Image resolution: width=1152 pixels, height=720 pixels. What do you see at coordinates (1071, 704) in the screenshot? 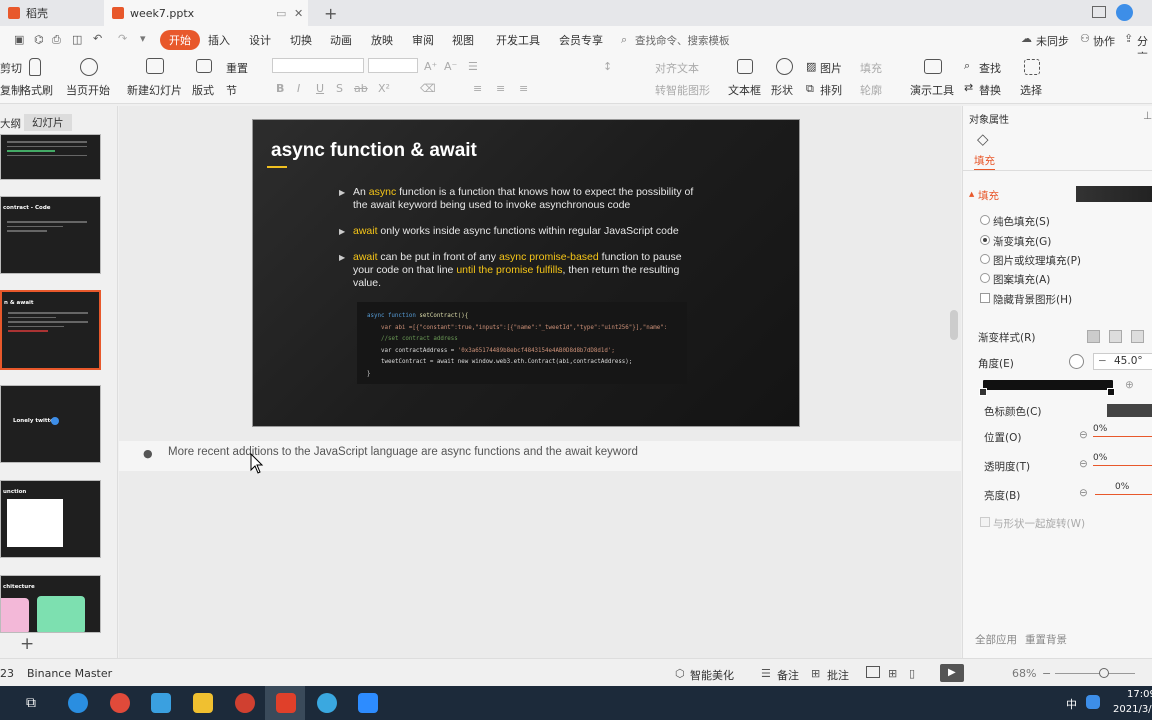
I see `ime-indicator: 中` at bounding box center [1071, 704].